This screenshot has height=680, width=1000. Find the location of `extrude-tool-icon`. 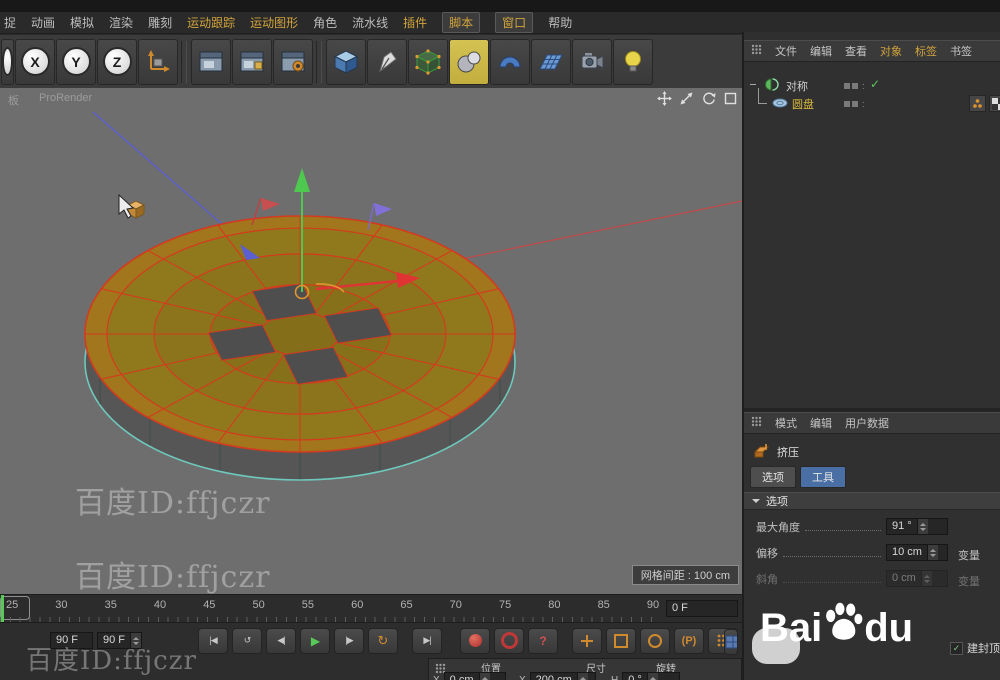

extrude-tool-icon is located at coordinates (761, 451).